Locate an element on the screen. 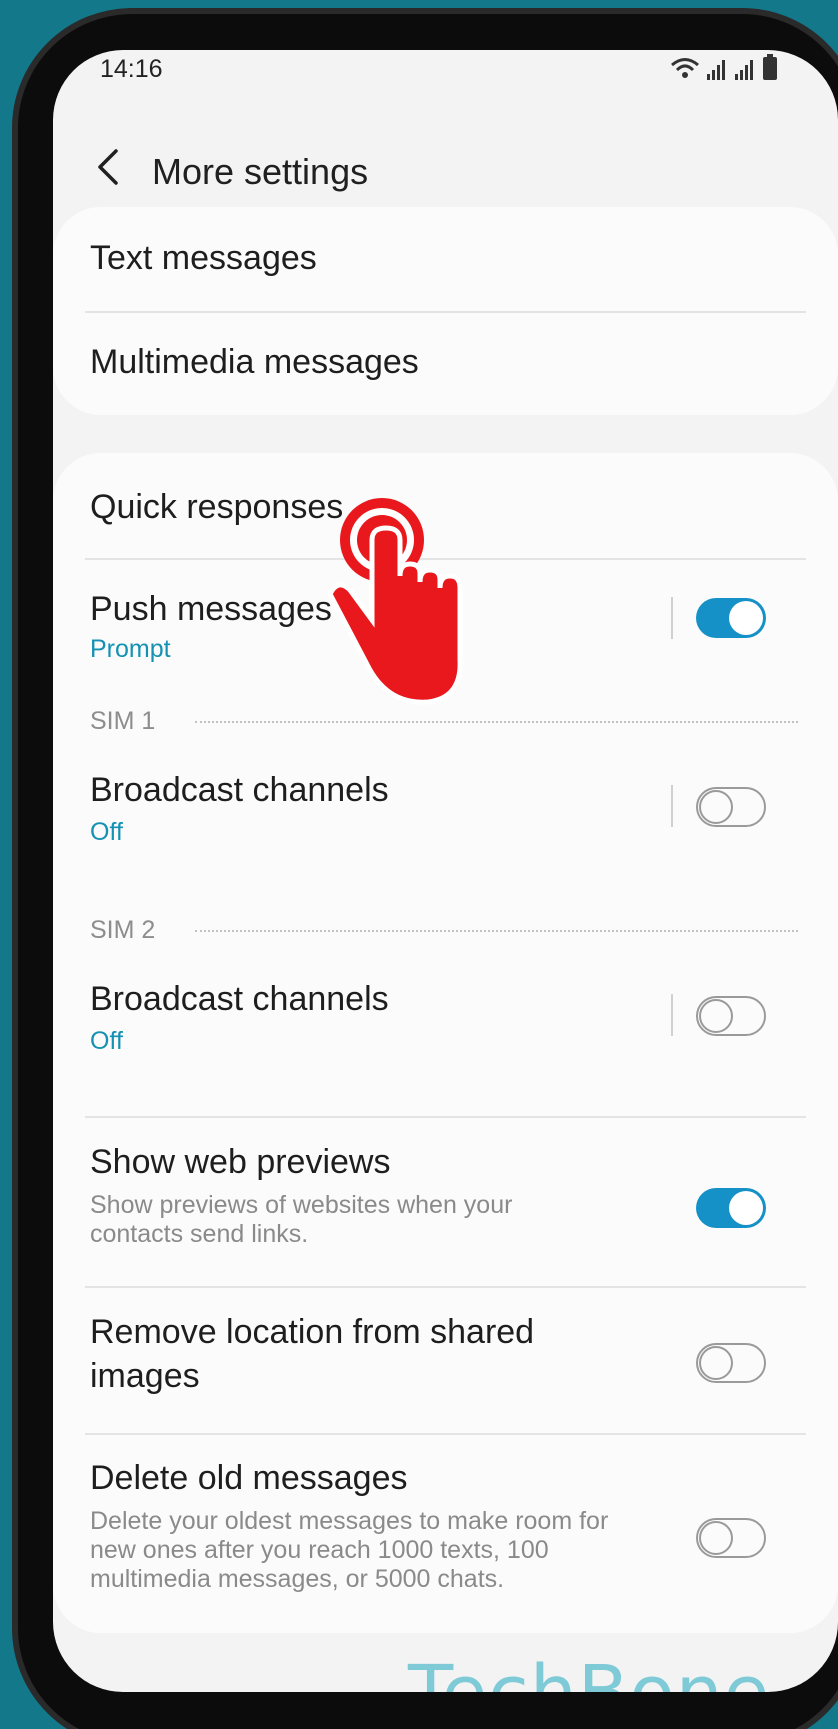  status-icons is located at coordinates (724, 67).